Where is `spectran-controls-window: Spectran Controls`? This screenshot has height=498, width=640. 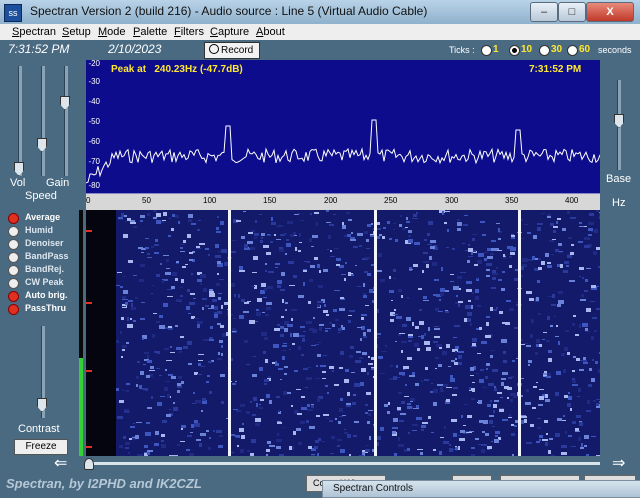 spectran-controls-window: Spectran Controls is located at coordinates (481, 489).